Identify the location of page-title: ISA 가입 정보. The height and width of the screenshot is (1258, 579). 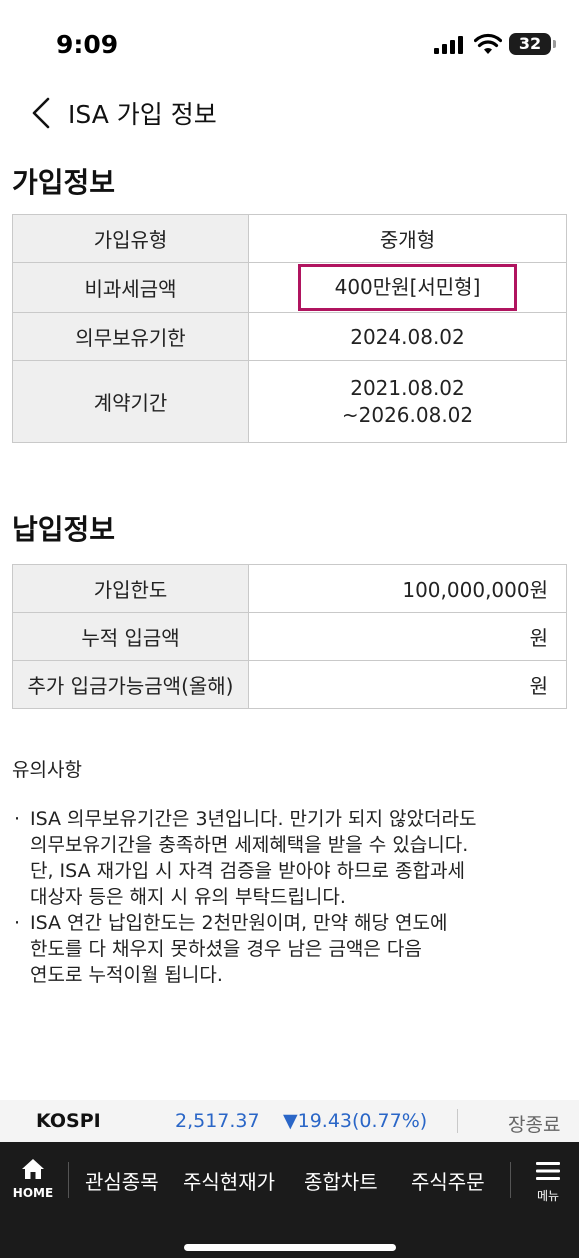
(142, 114).